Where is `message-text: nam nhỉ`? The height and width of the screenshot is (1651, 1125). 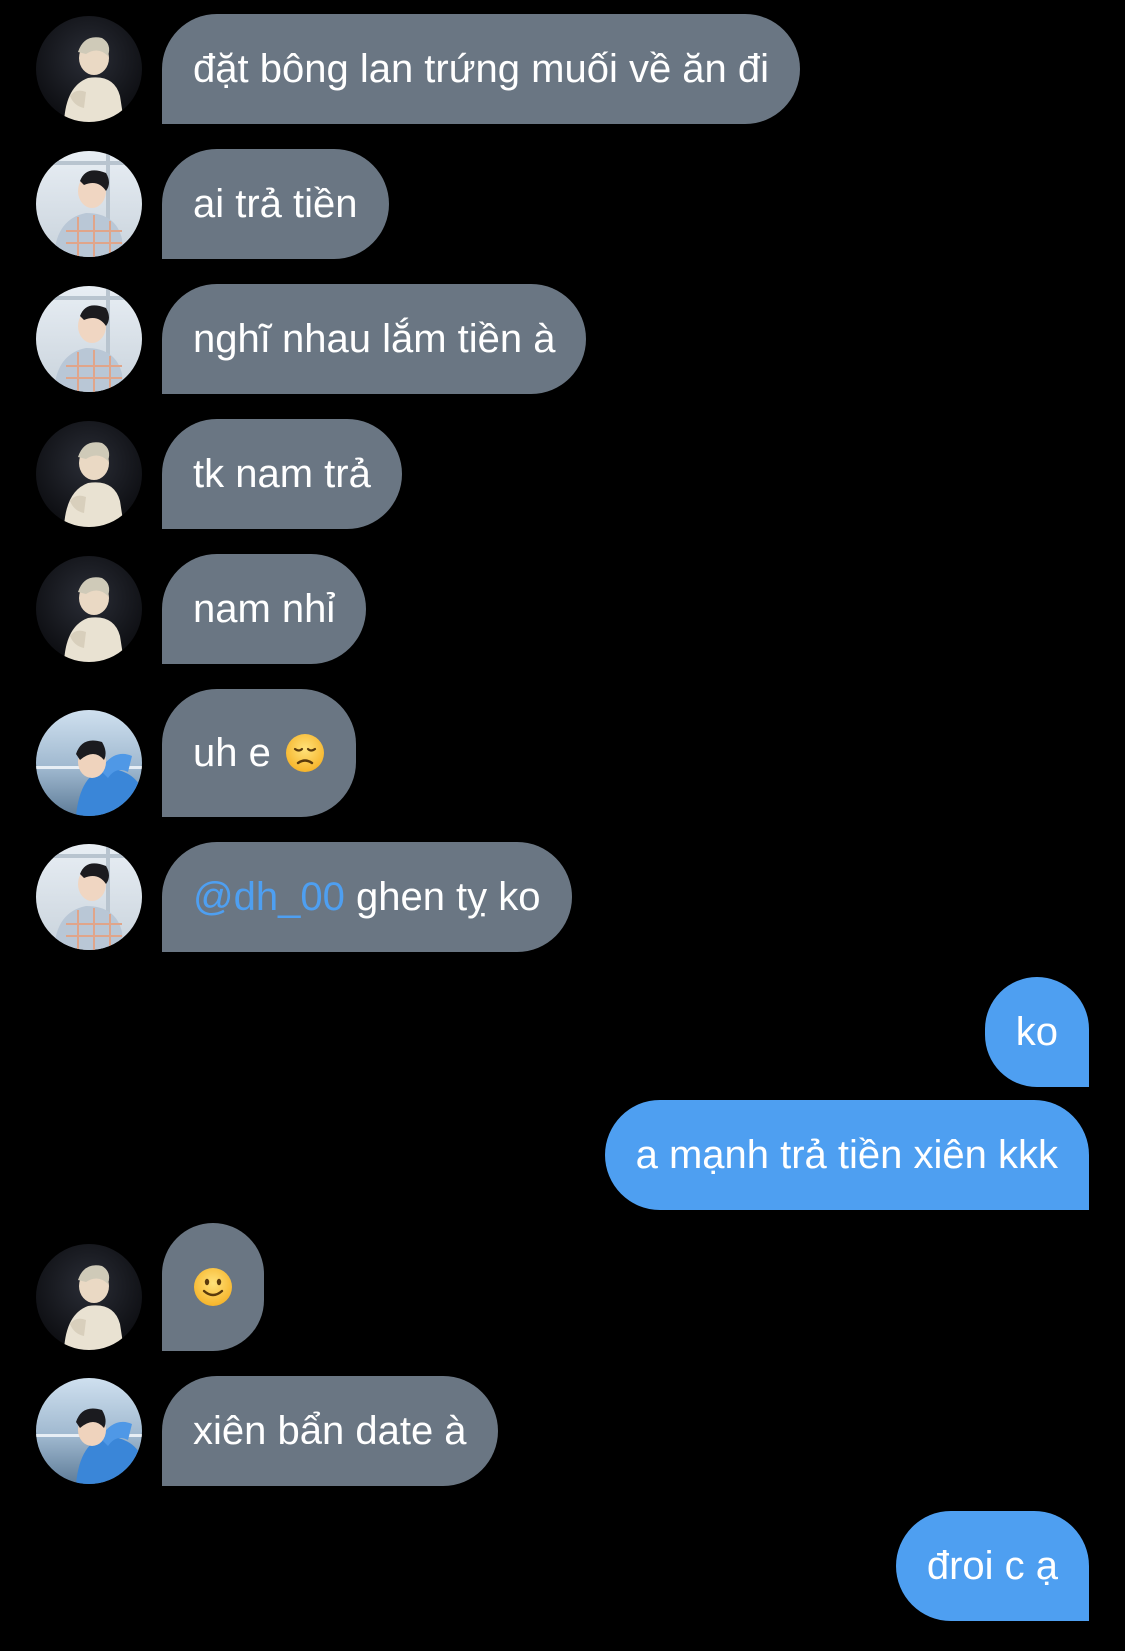
message-text: nam nhỉ is located at coordinates (264, 608).